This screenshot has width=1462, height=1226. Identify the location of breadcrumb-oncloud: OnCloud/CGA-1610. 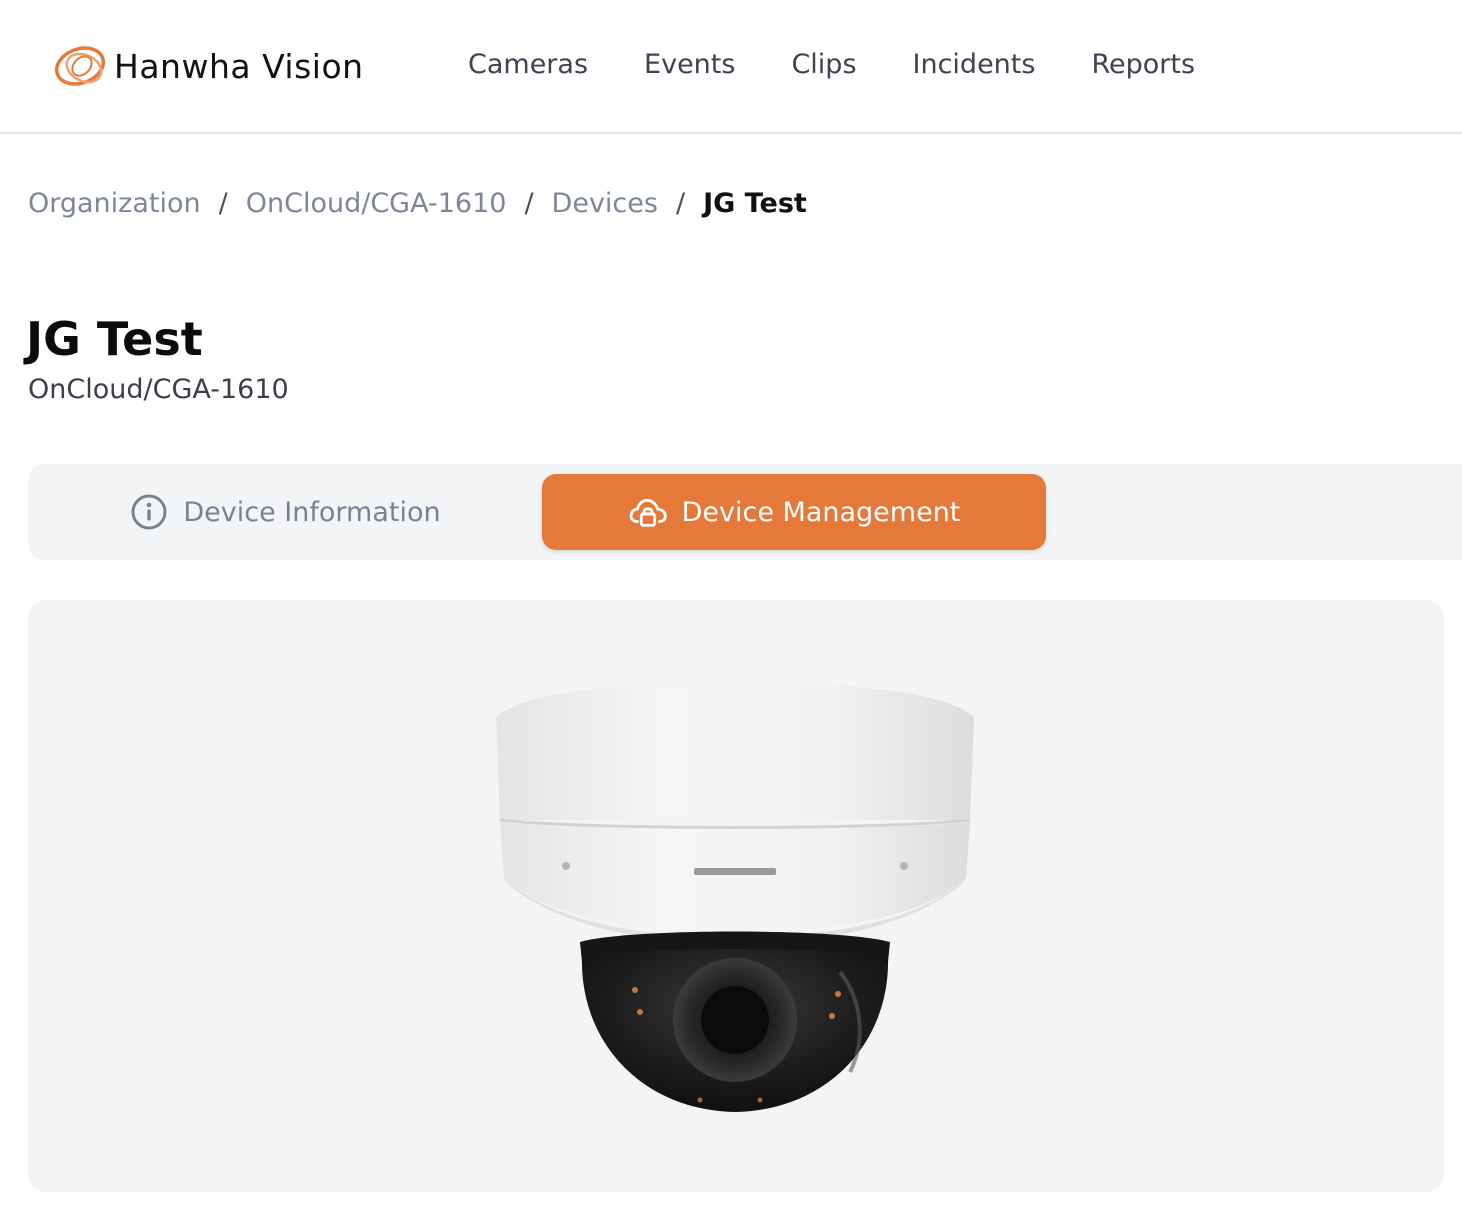
(376, 203).